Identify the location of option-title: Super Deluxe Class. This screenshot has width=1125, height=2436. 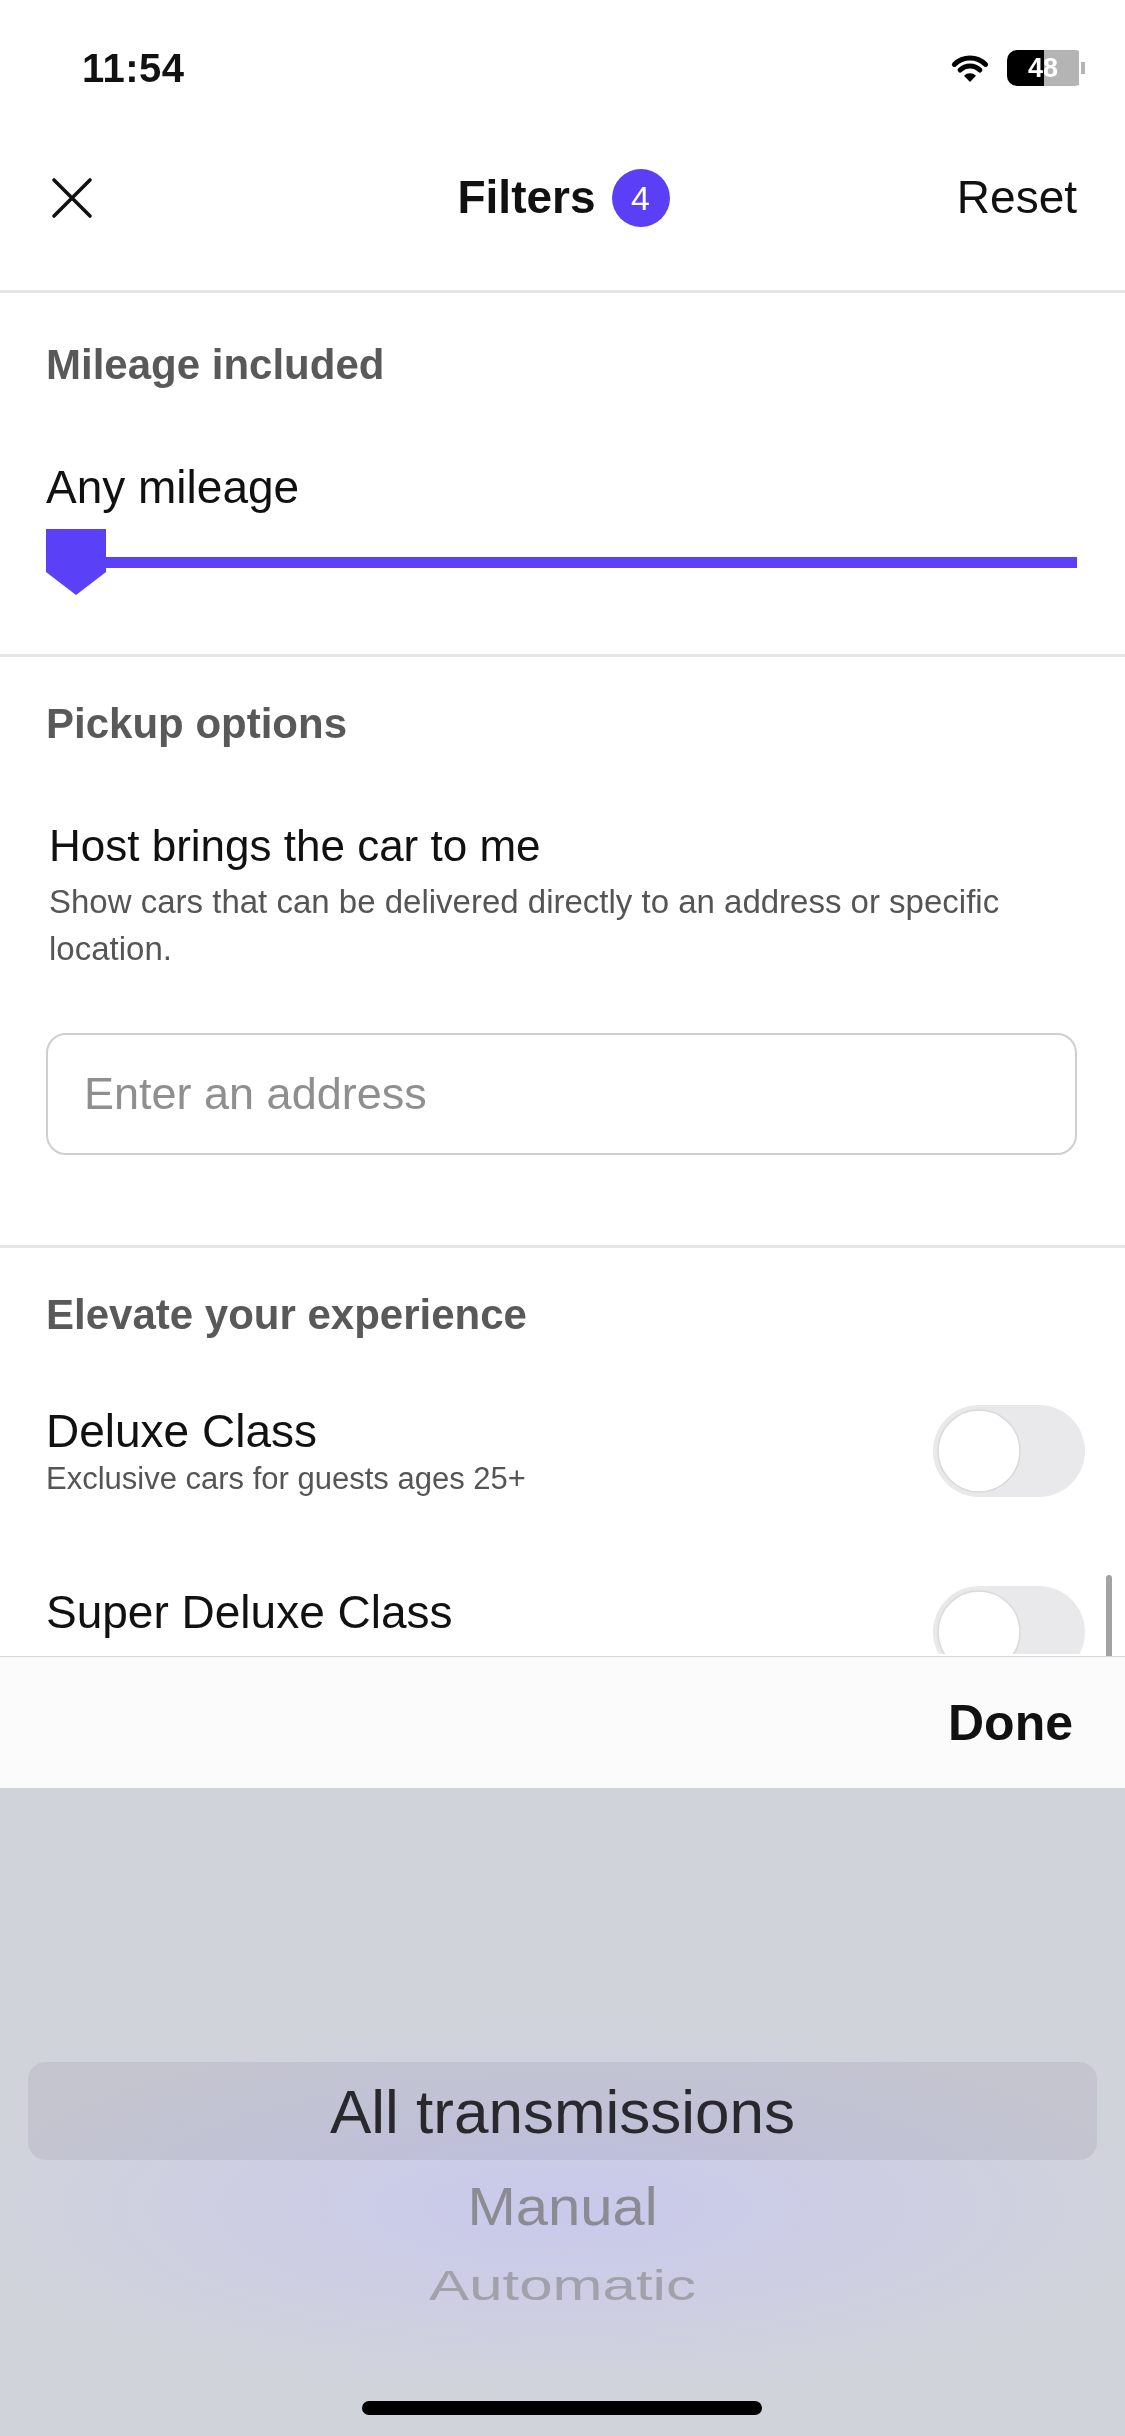
(249, 1612).